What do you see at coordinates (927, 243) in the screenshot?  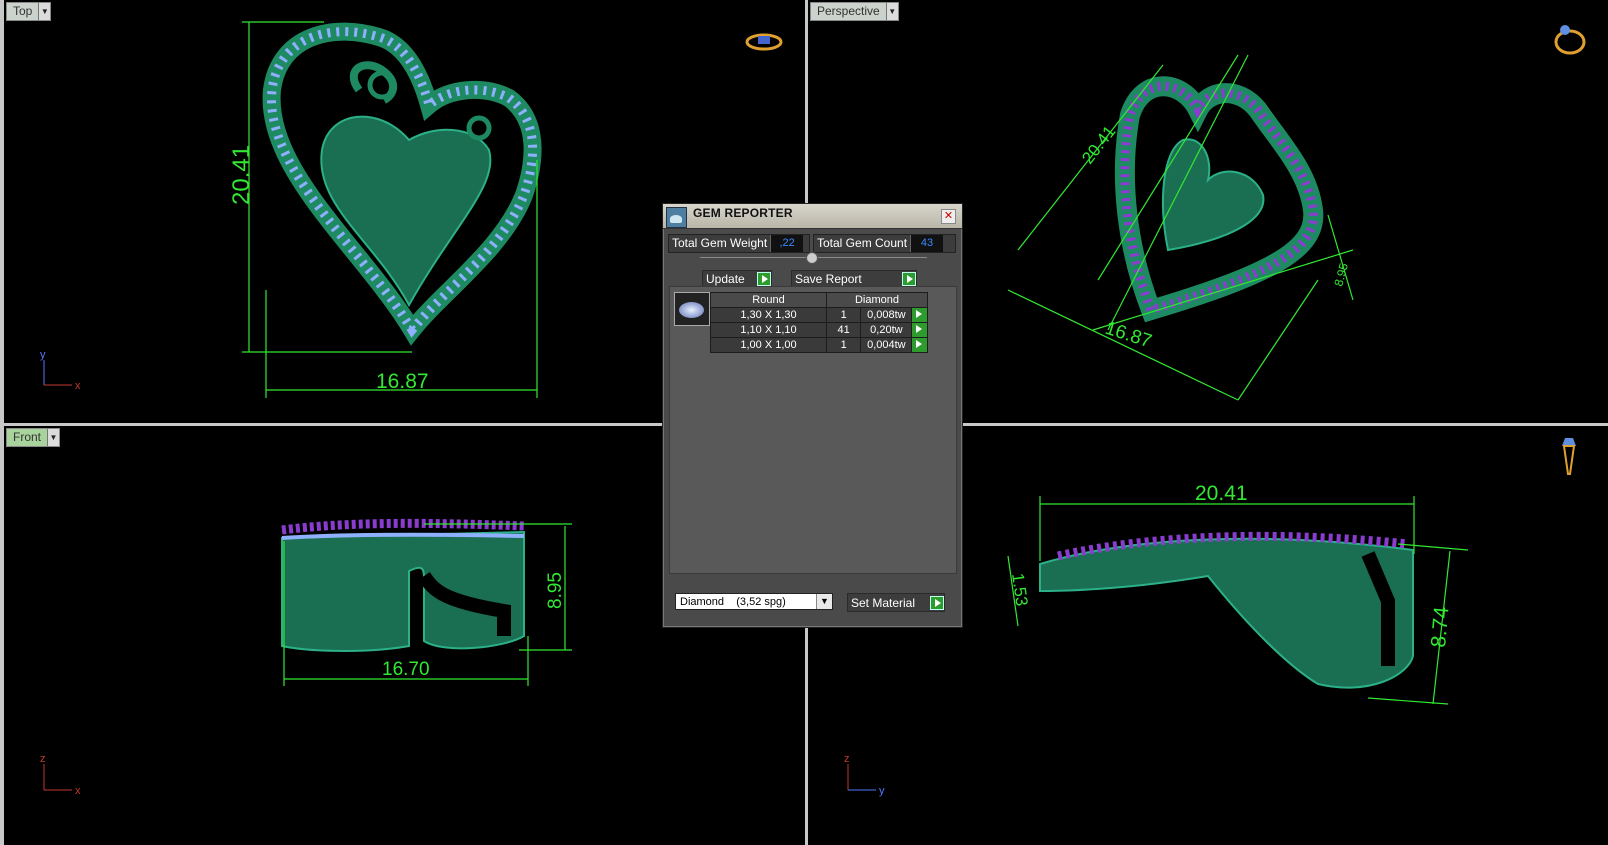 I see `total-gem-count-value: 43` at bounding box center [927, 243].